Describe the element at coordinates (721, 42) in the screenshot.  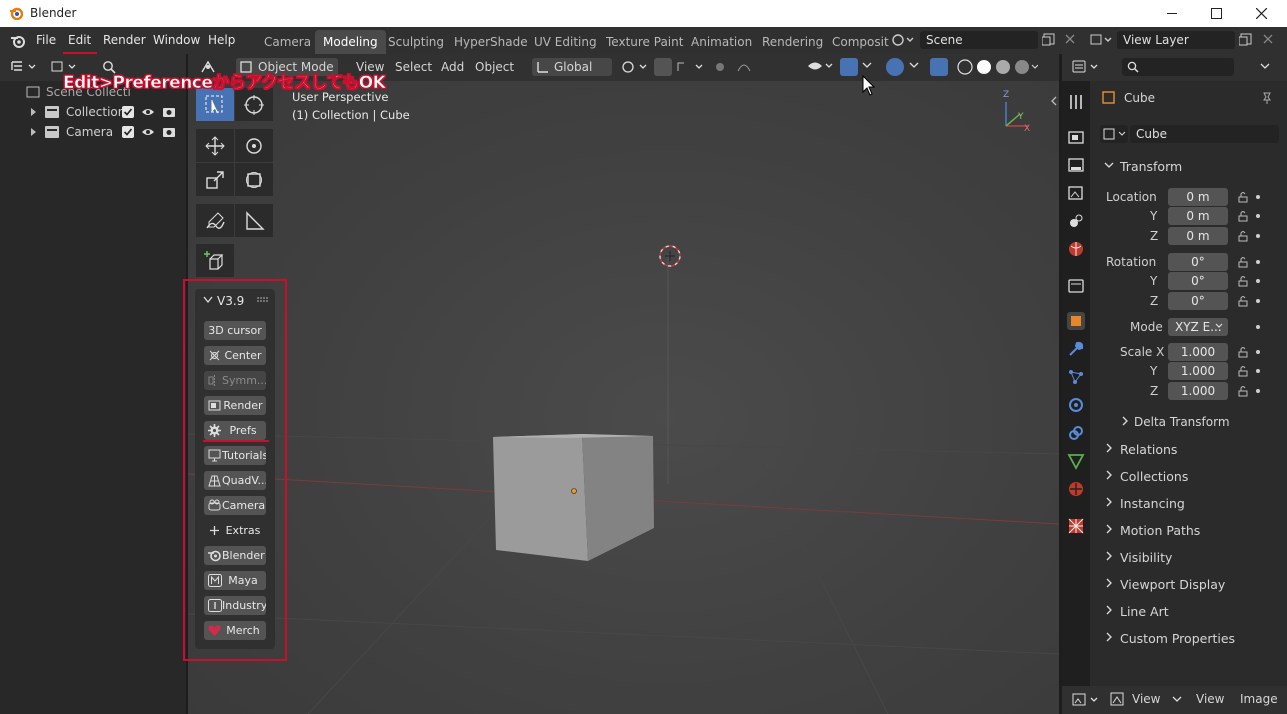
I see `tab-animation: Animation` at that location.